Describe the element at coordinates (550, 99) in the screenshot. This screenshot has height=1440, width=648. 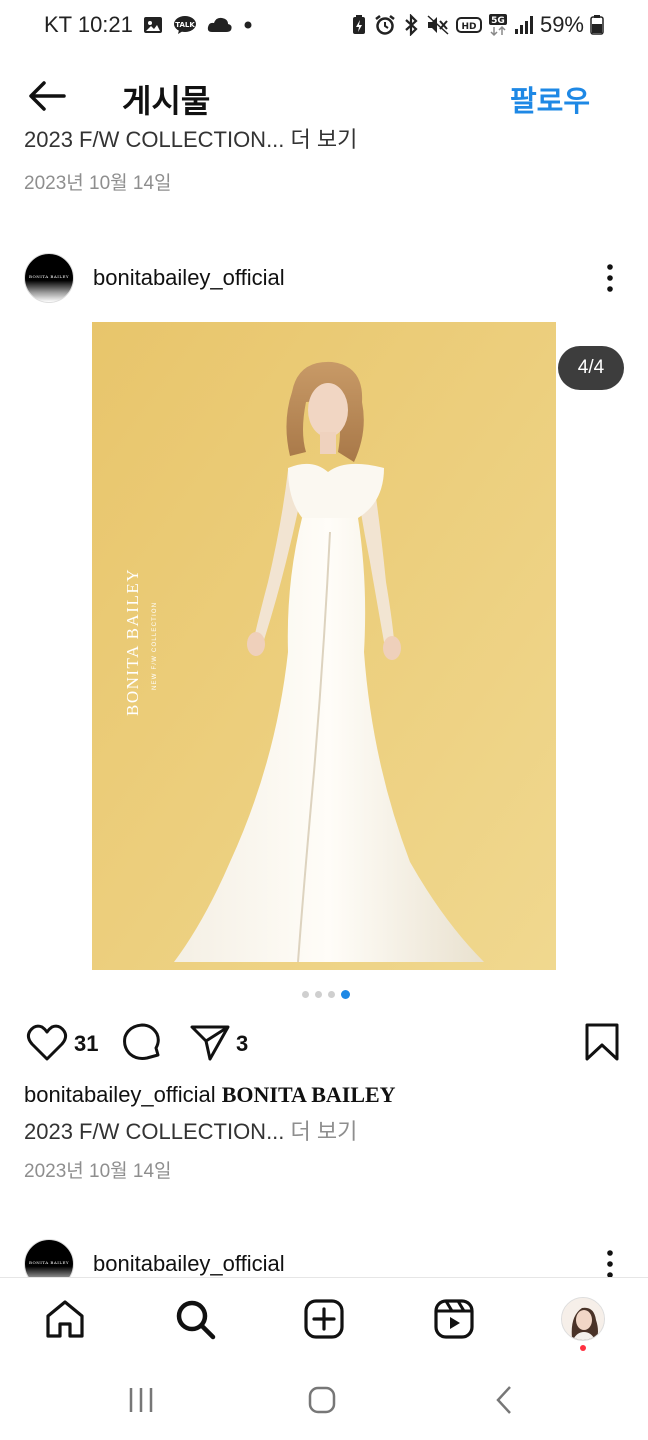
I see `follow-button: 팔로우` at that location.